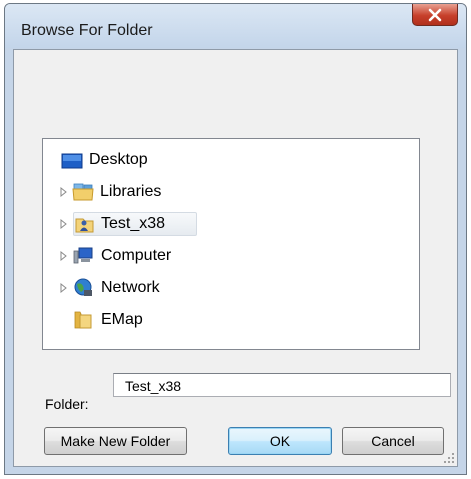 The width and height of the screenshot is (471, 479). I want to click on tree-item-emap: EMap, so click(231, 320).